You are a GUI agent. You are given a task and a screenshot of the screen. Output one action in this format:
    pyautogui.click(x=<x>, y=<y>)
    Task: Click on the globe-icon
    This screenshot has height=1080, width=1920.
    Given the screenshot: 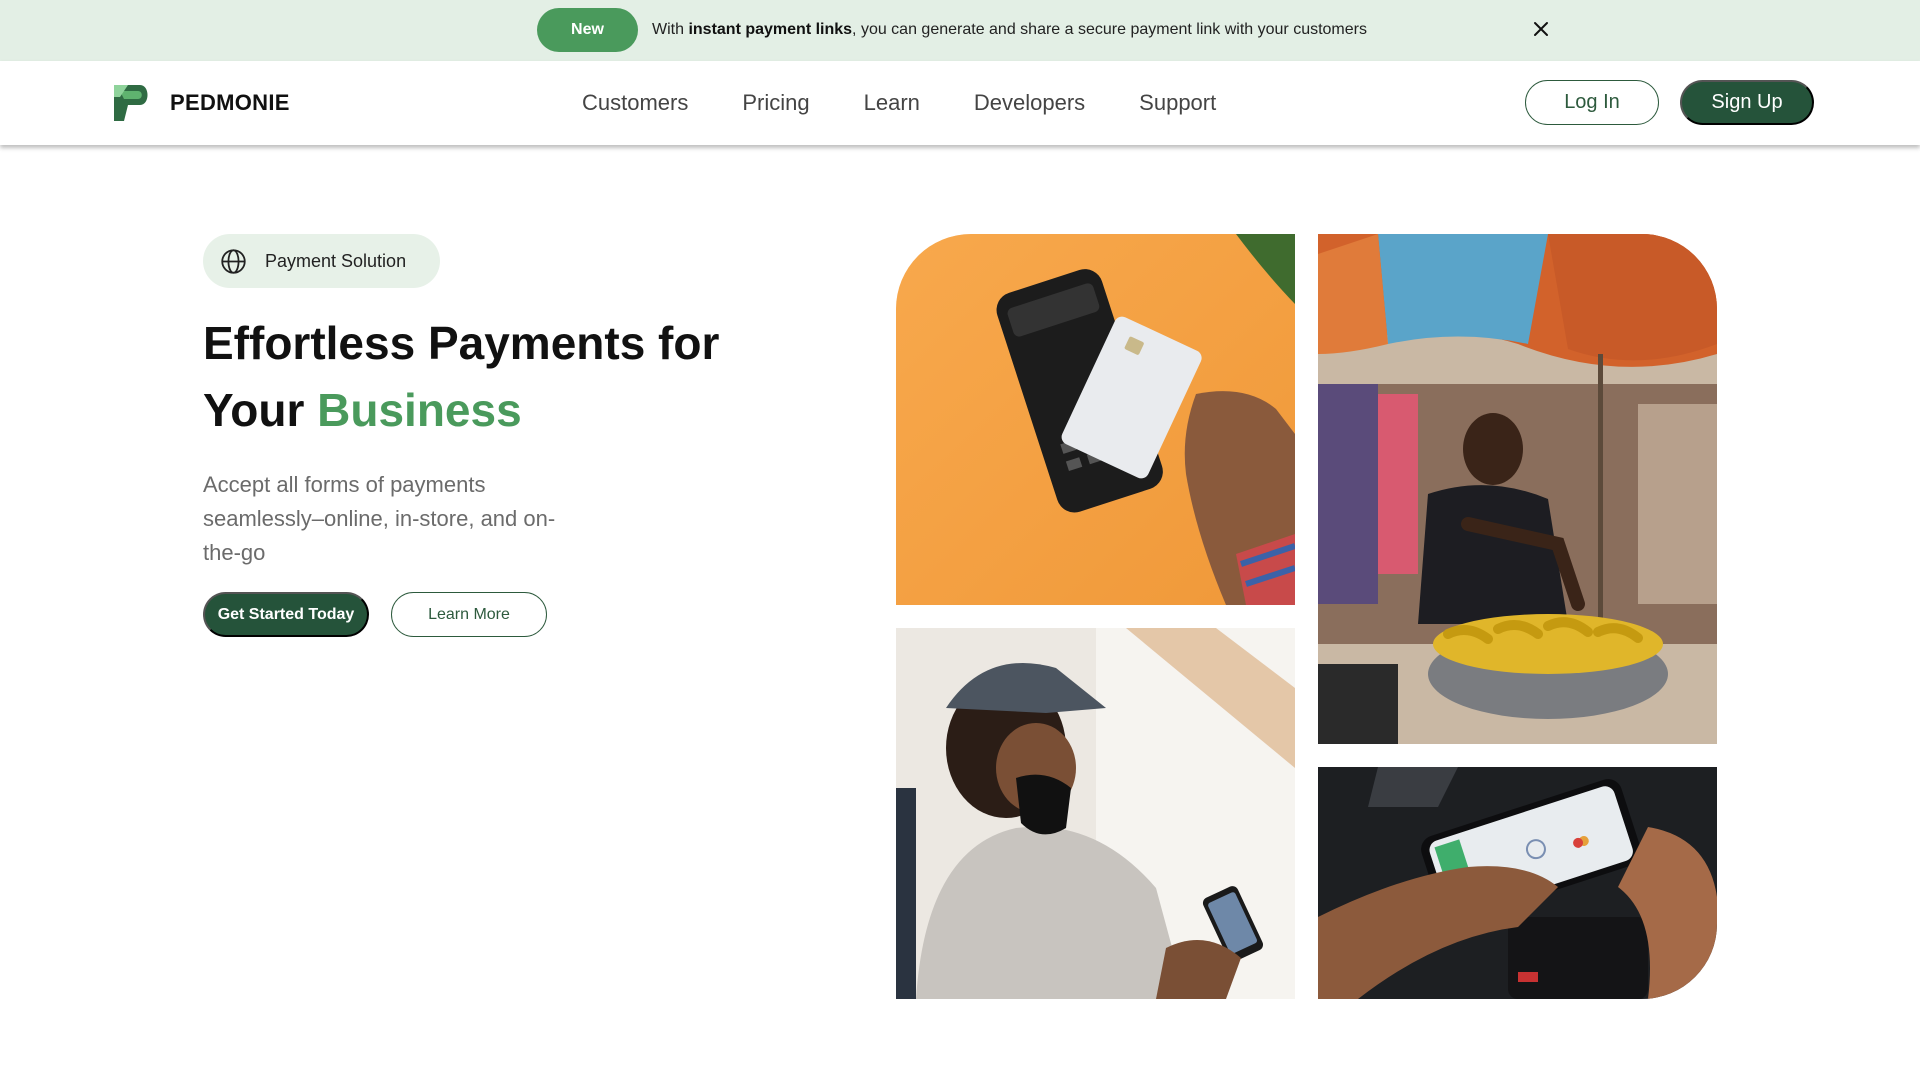 What is the action you would take?
    pyautogui.click(x=233, y=261)
    